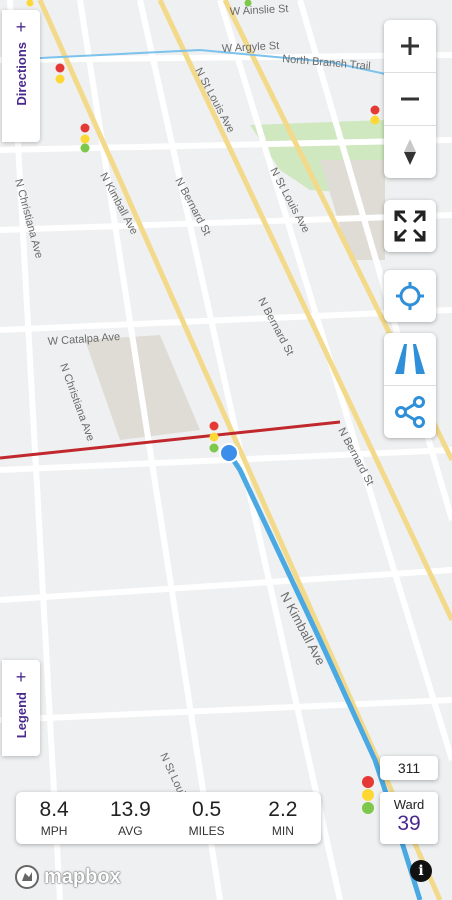 The image size is (452, 900). Describe the element at coordinates (283, 809) in the screenshot. I see `stat-value: 2.2` at that location.